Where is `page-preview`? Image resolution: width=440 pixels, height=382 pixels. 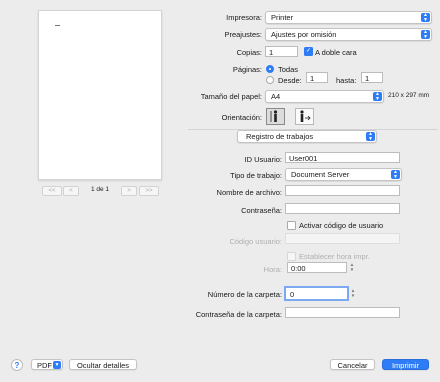
page-preview is located at coordinates (100, 95).